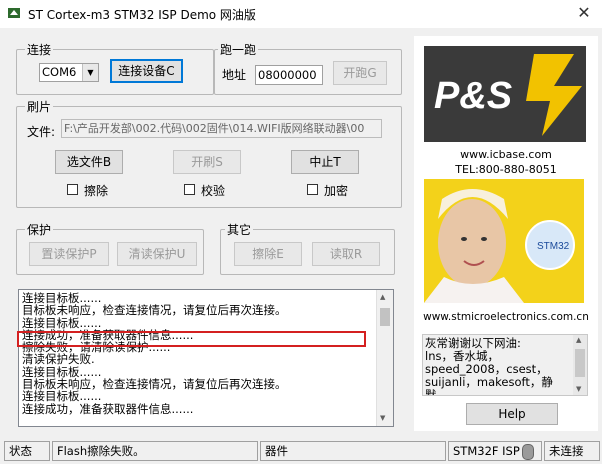 The image size is (602, 464). I want to click on abort-button: 中止T, so click(325, 162).